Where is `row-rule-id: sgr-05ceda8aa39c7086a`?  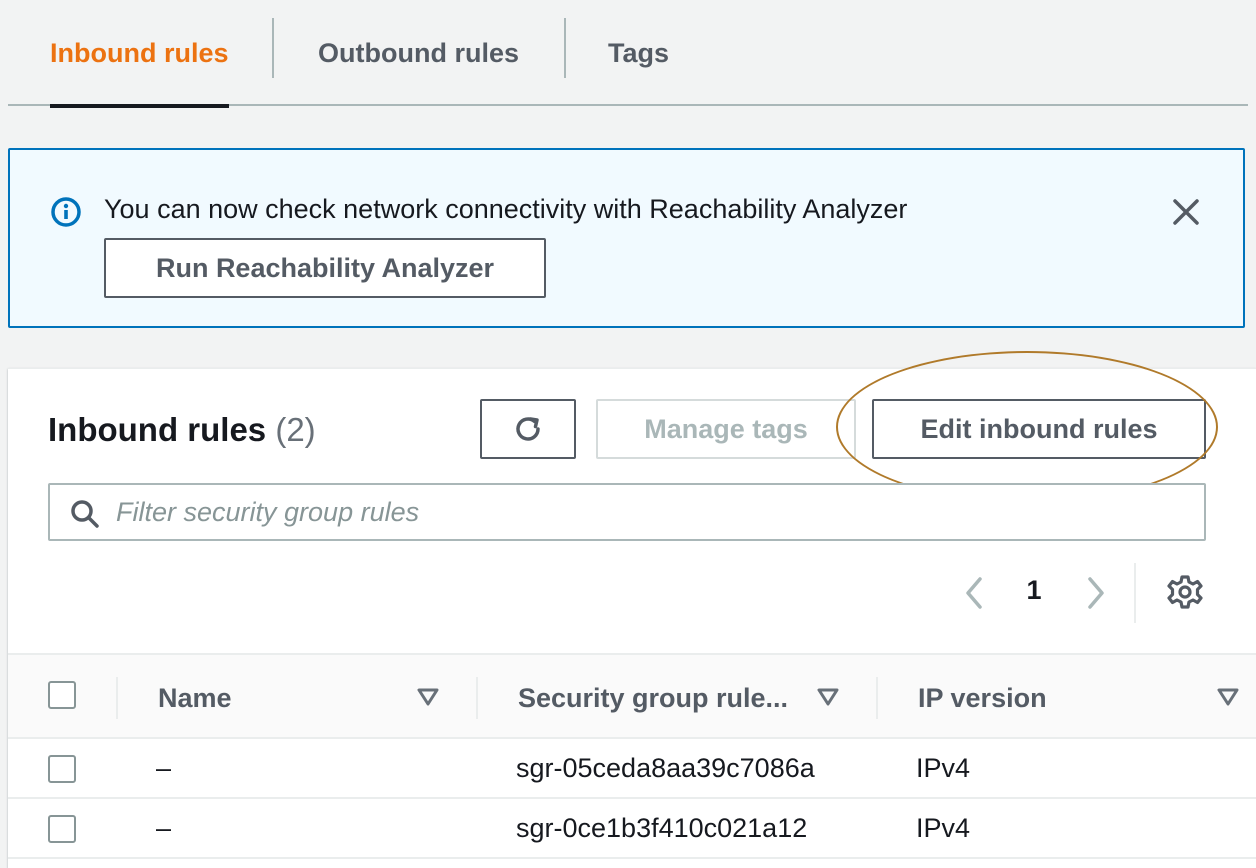 row-rule-id: sgr-05ceda8aa39c7086a is located at coordinates (665, 768).